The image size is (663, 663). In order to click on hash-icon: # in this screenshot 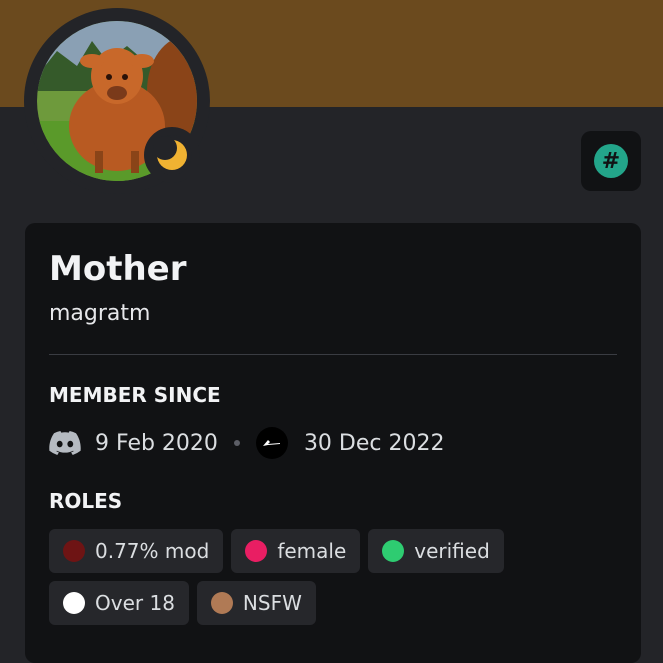, I will do `click(611, 161)`.